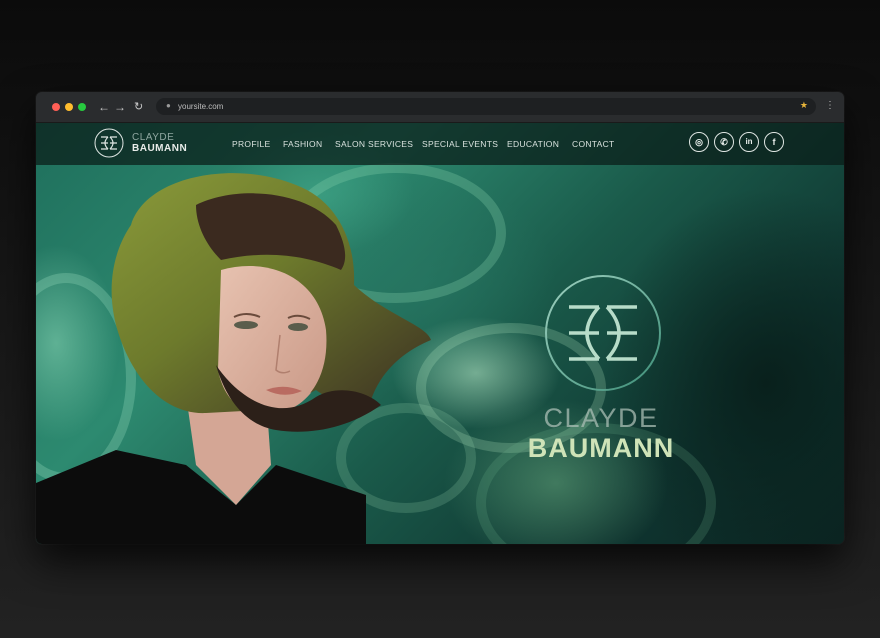 The image size is (880, 638). Describe the element at coordinates (159, 148) in the screenshot. I see `logo-text-line2: BAUMANN` at that location.